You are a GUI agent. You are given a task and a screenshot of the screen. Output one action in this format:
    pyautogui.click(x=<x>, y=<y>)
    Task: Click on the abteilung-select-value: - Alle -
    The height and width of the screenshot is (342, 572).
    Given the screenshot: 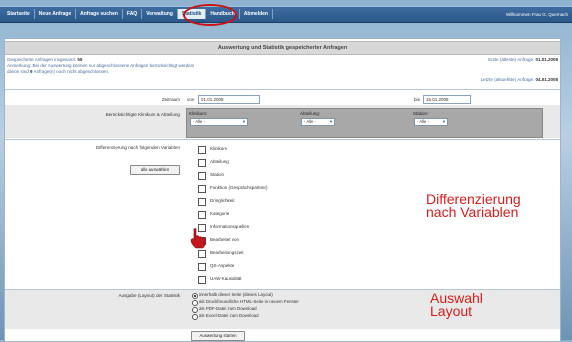 What is the action you would take?
    pyautogui.click(x=310, y=121)
    